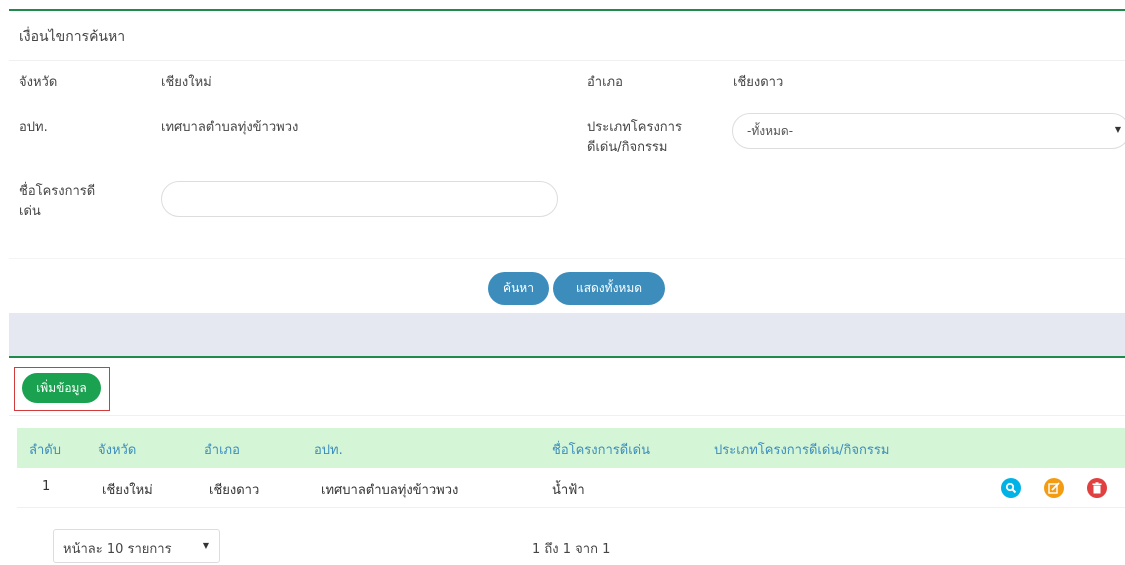 This screenshot has width=1125, height=565. Describe the element at coordinates (568, 490) in the screenshot. I see `cell-project: น้ำฟ้า` at that location.